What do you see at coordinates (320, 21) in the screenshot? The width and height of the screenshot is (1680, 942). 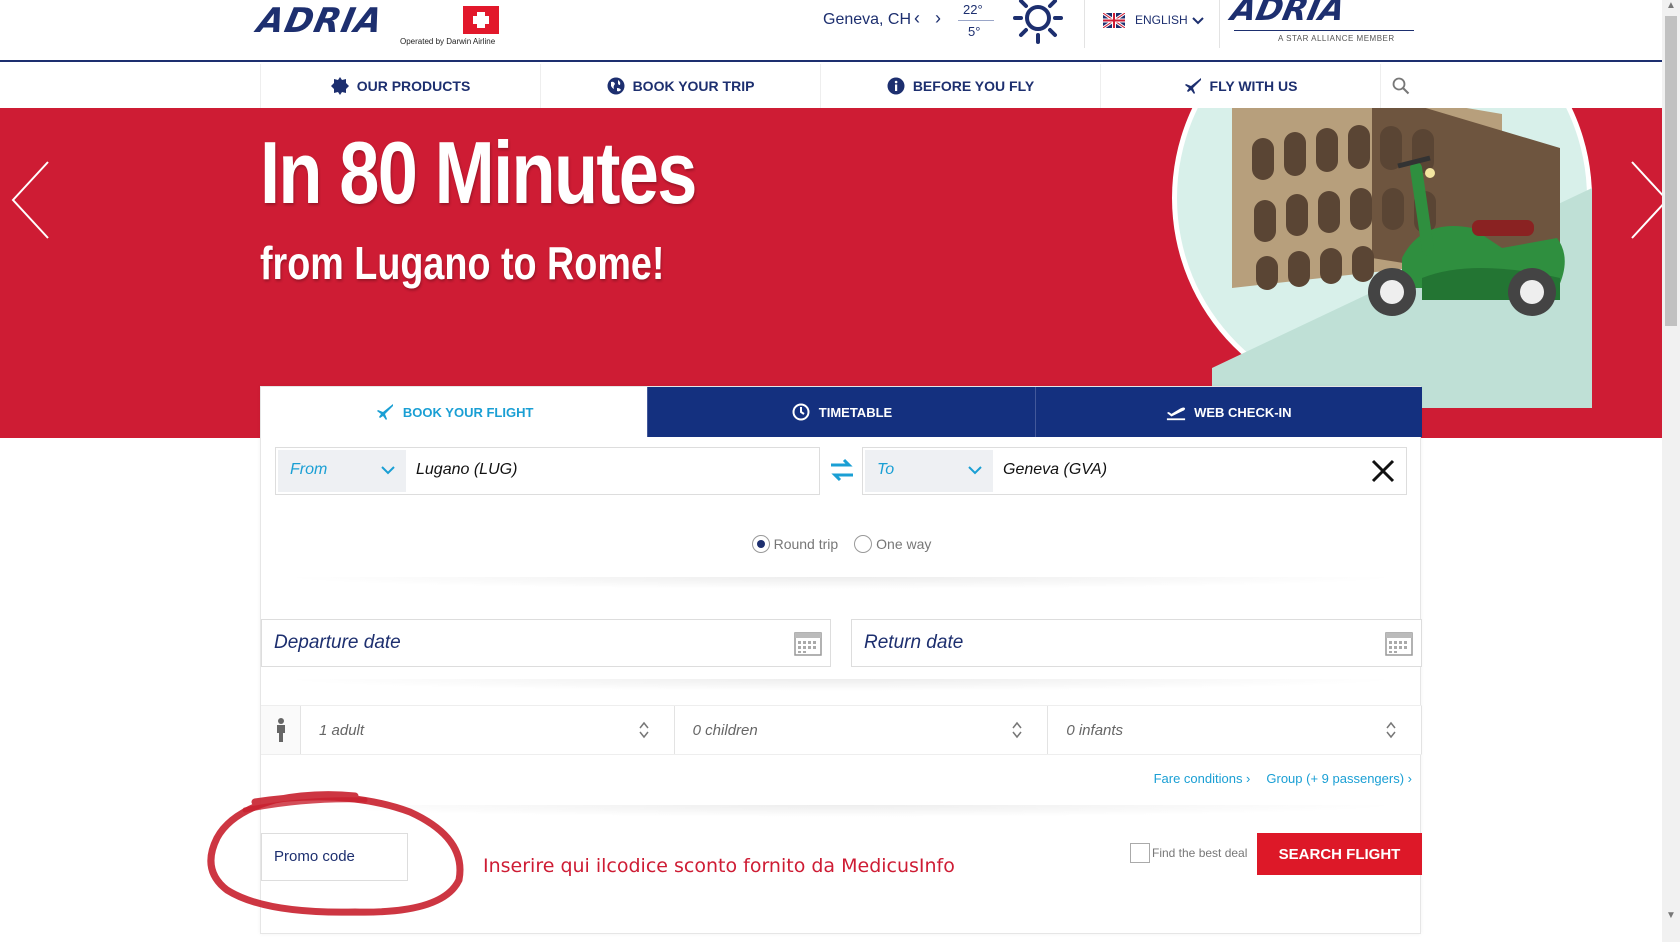 I see `logo-wordmark: ADRIA` at bounding box center [320, 21].